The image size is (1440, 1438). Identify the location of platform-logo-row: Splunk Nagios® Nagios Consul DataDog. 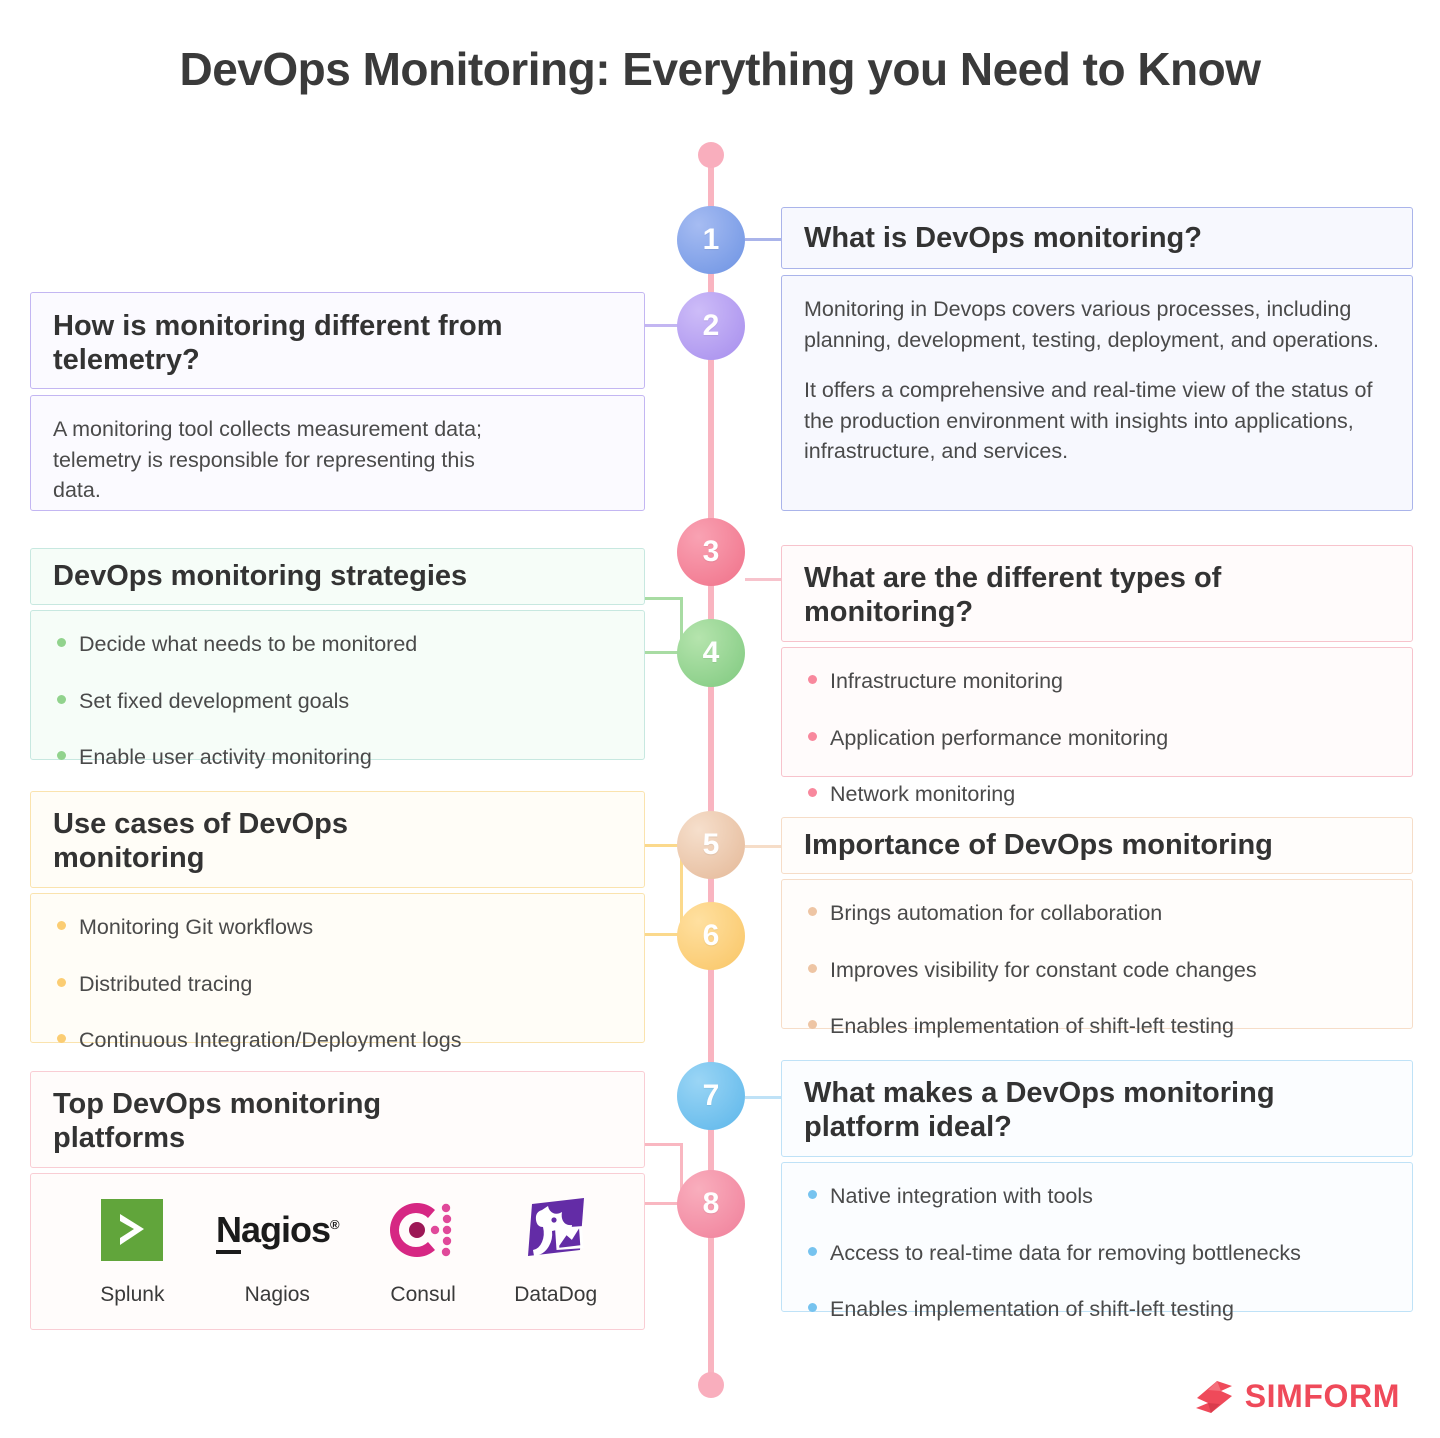
(337, 1251).